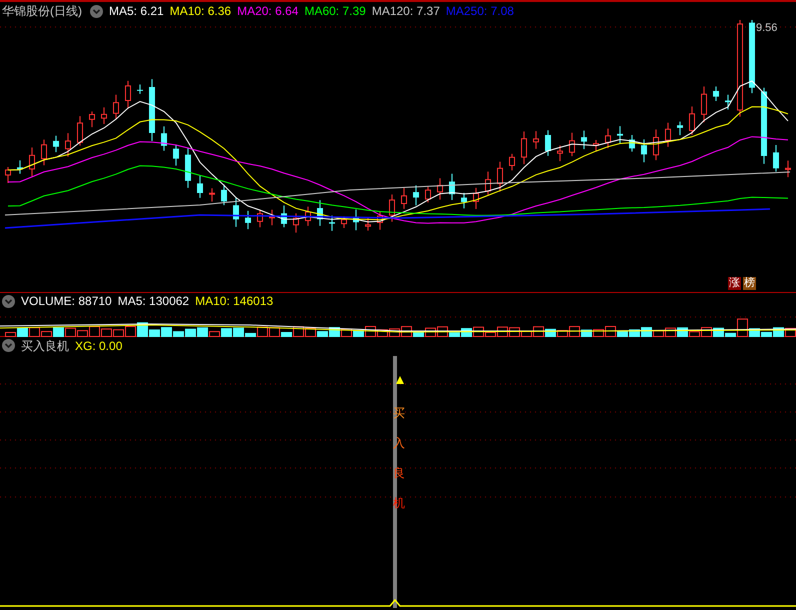 This screenshot has width=796, height=610. I want to click on indicator-value: XG: 0.00, so click(98, 346).